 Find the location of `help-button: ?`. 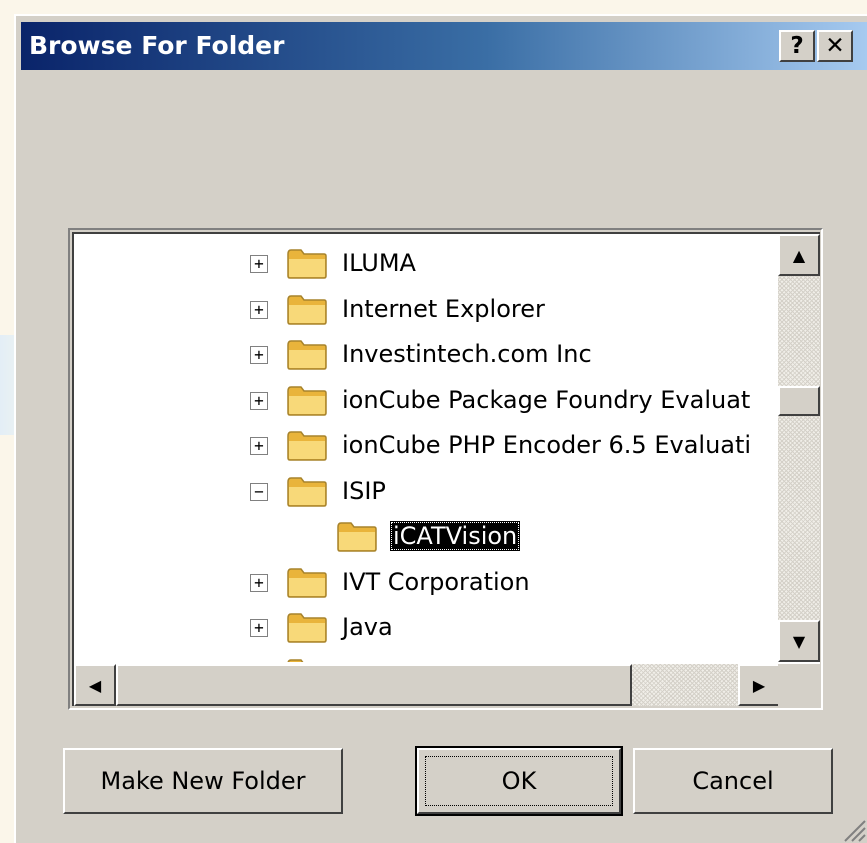

help-button: ? is located at coordinates (797, 46).